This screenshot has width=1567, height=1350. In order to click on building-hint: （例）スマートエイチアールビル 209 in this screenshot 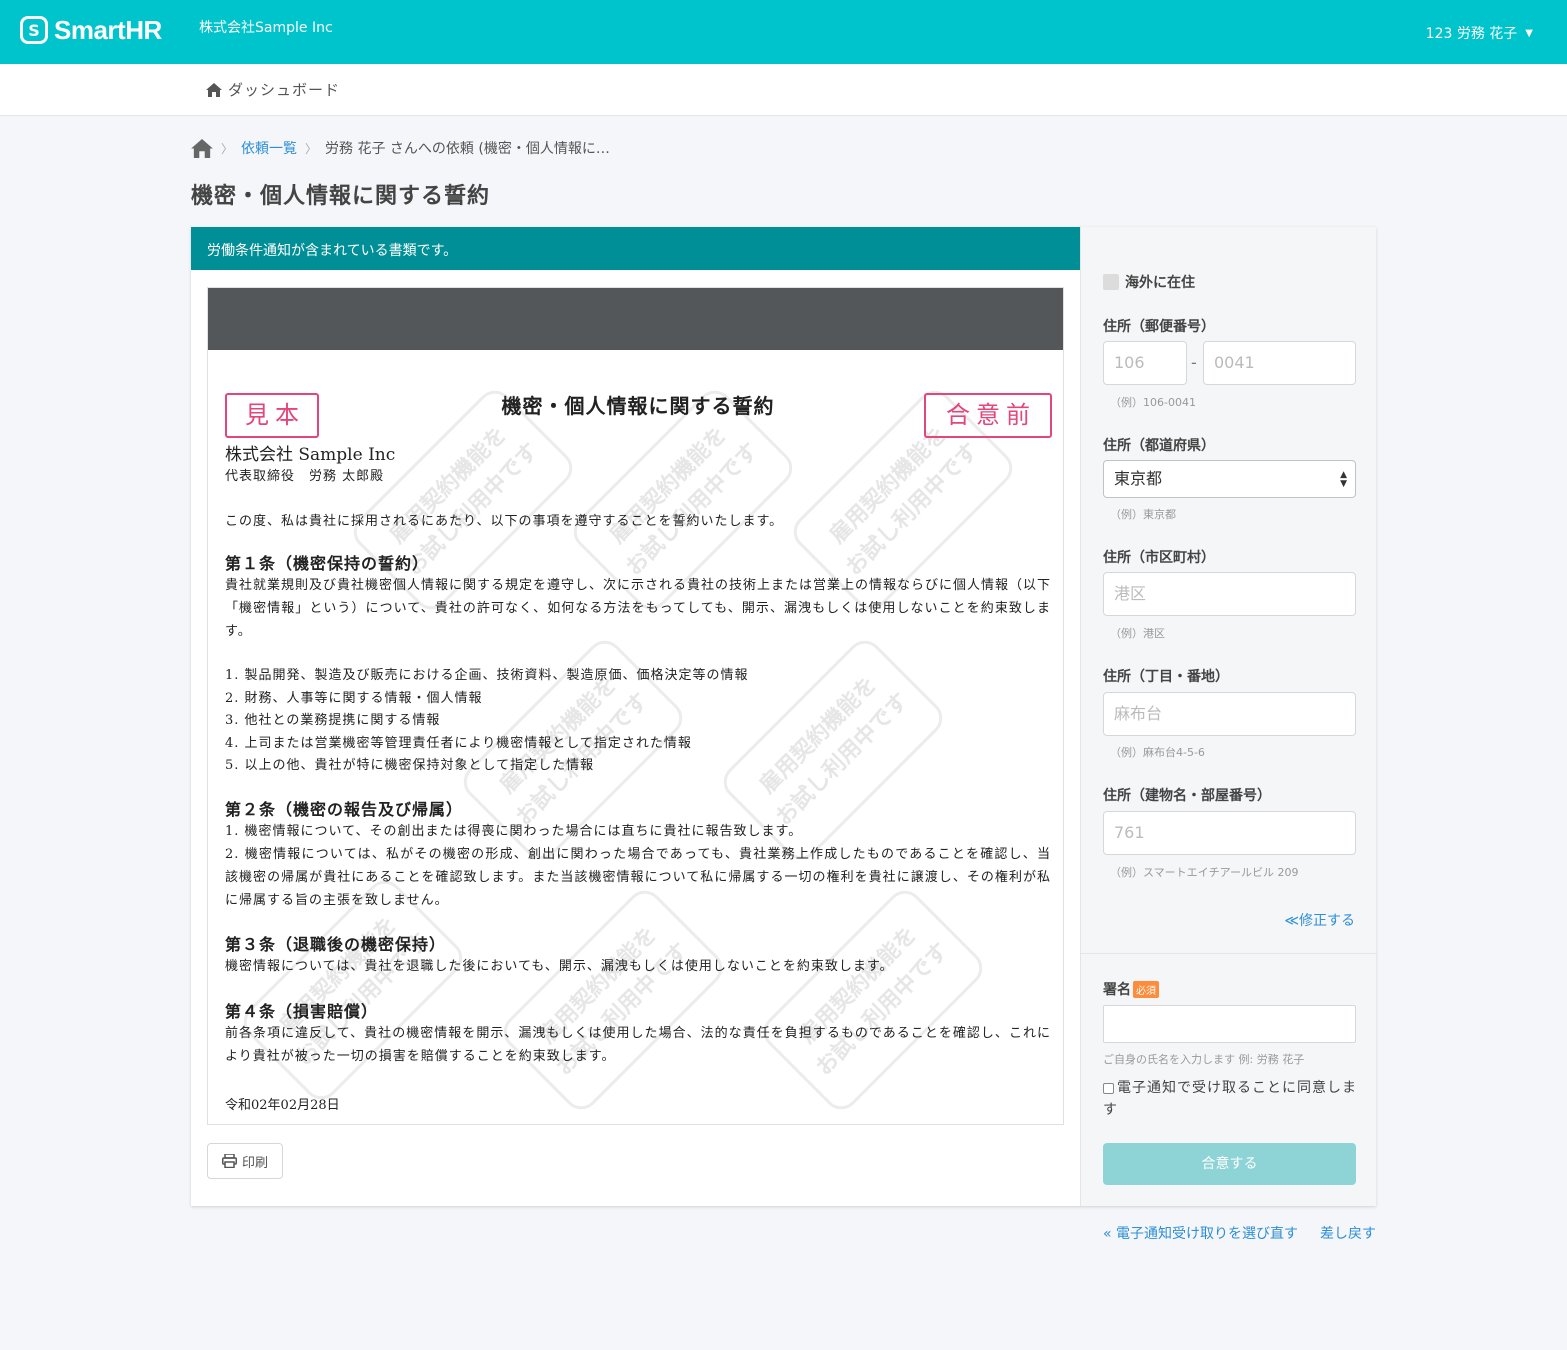, I will do `click(1204, 872)`.